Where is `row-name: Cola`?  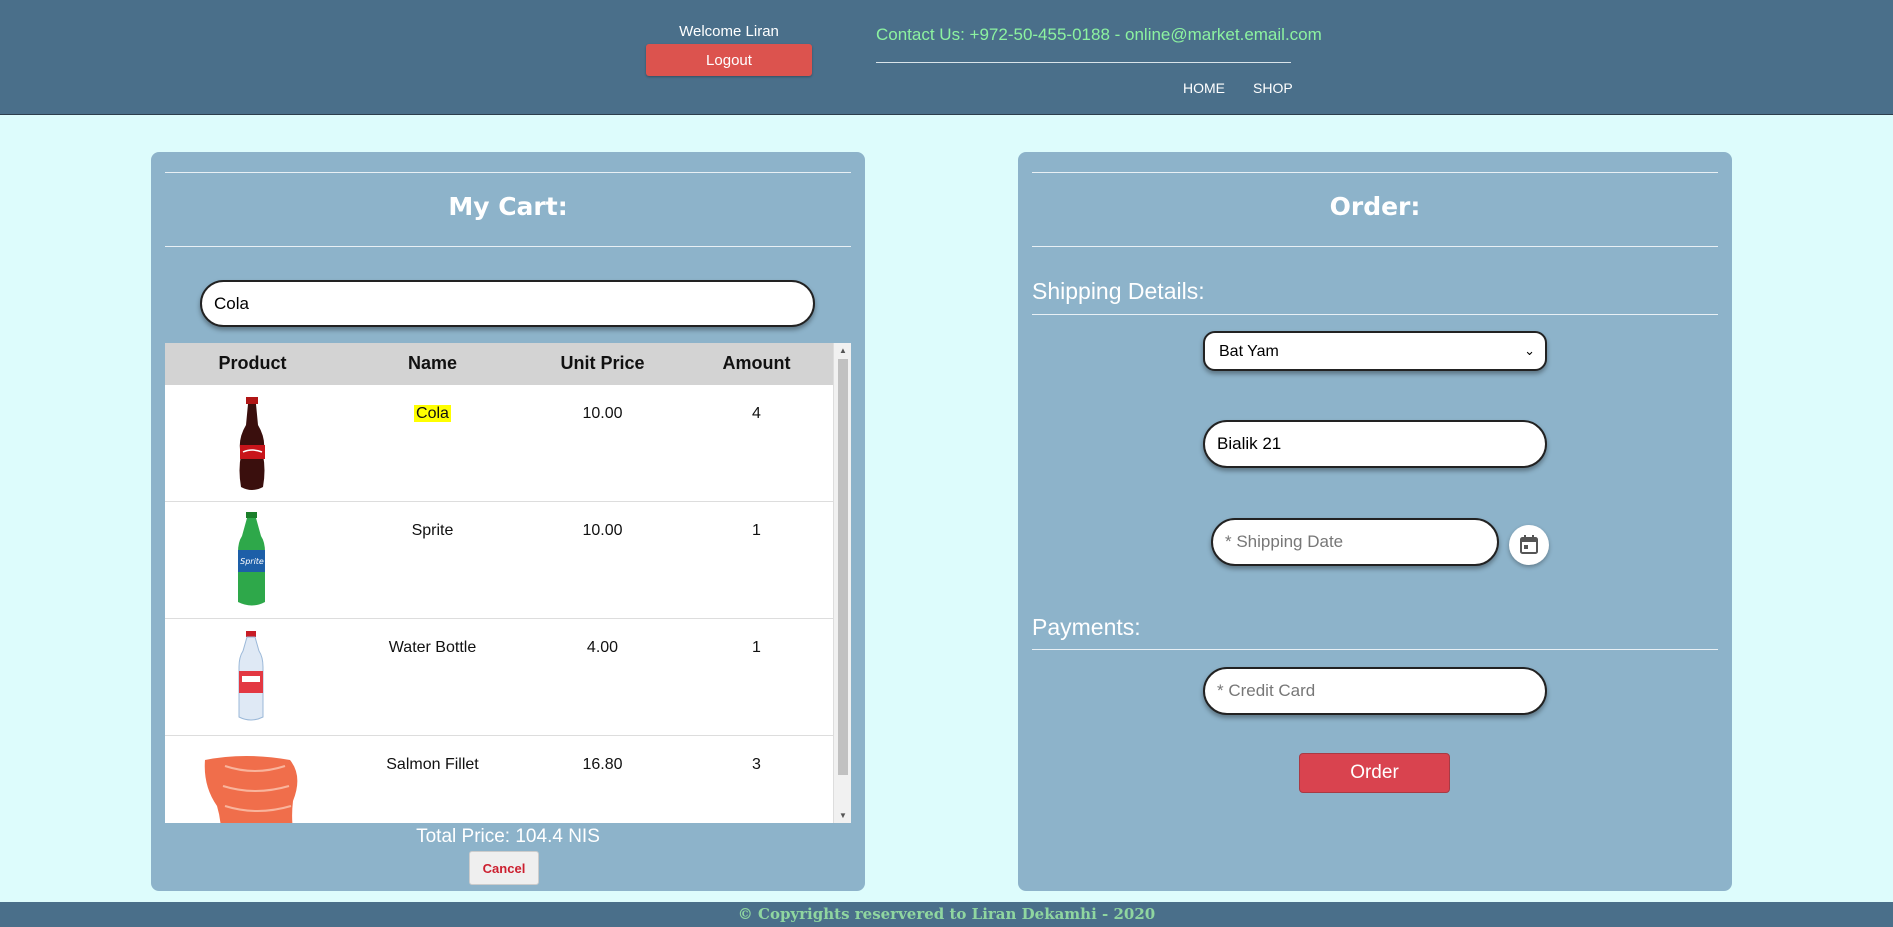 row-name: Cola is located at coordinates (432, 414).